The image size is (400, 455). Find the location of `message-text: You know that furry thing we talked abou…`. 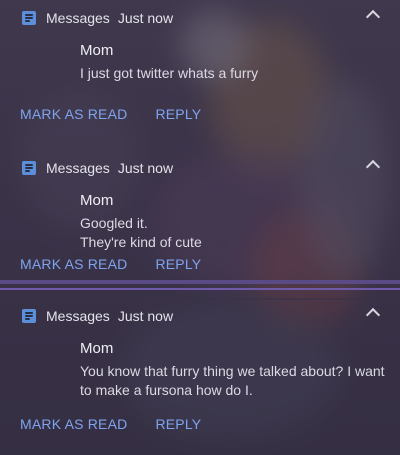

message-text: You know that furry thing we talked abou… is located at coordinates (232, 380).